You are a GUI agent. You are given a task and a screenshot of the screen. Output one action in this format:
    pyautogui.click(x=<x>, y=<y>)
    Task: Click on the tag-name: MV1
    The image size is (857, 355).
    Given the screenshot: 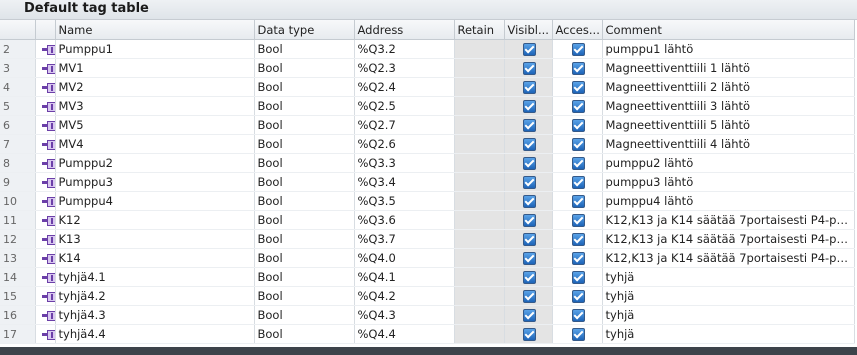 What is the action you would take?
    pyautogui.click(x=155, y=68)
    